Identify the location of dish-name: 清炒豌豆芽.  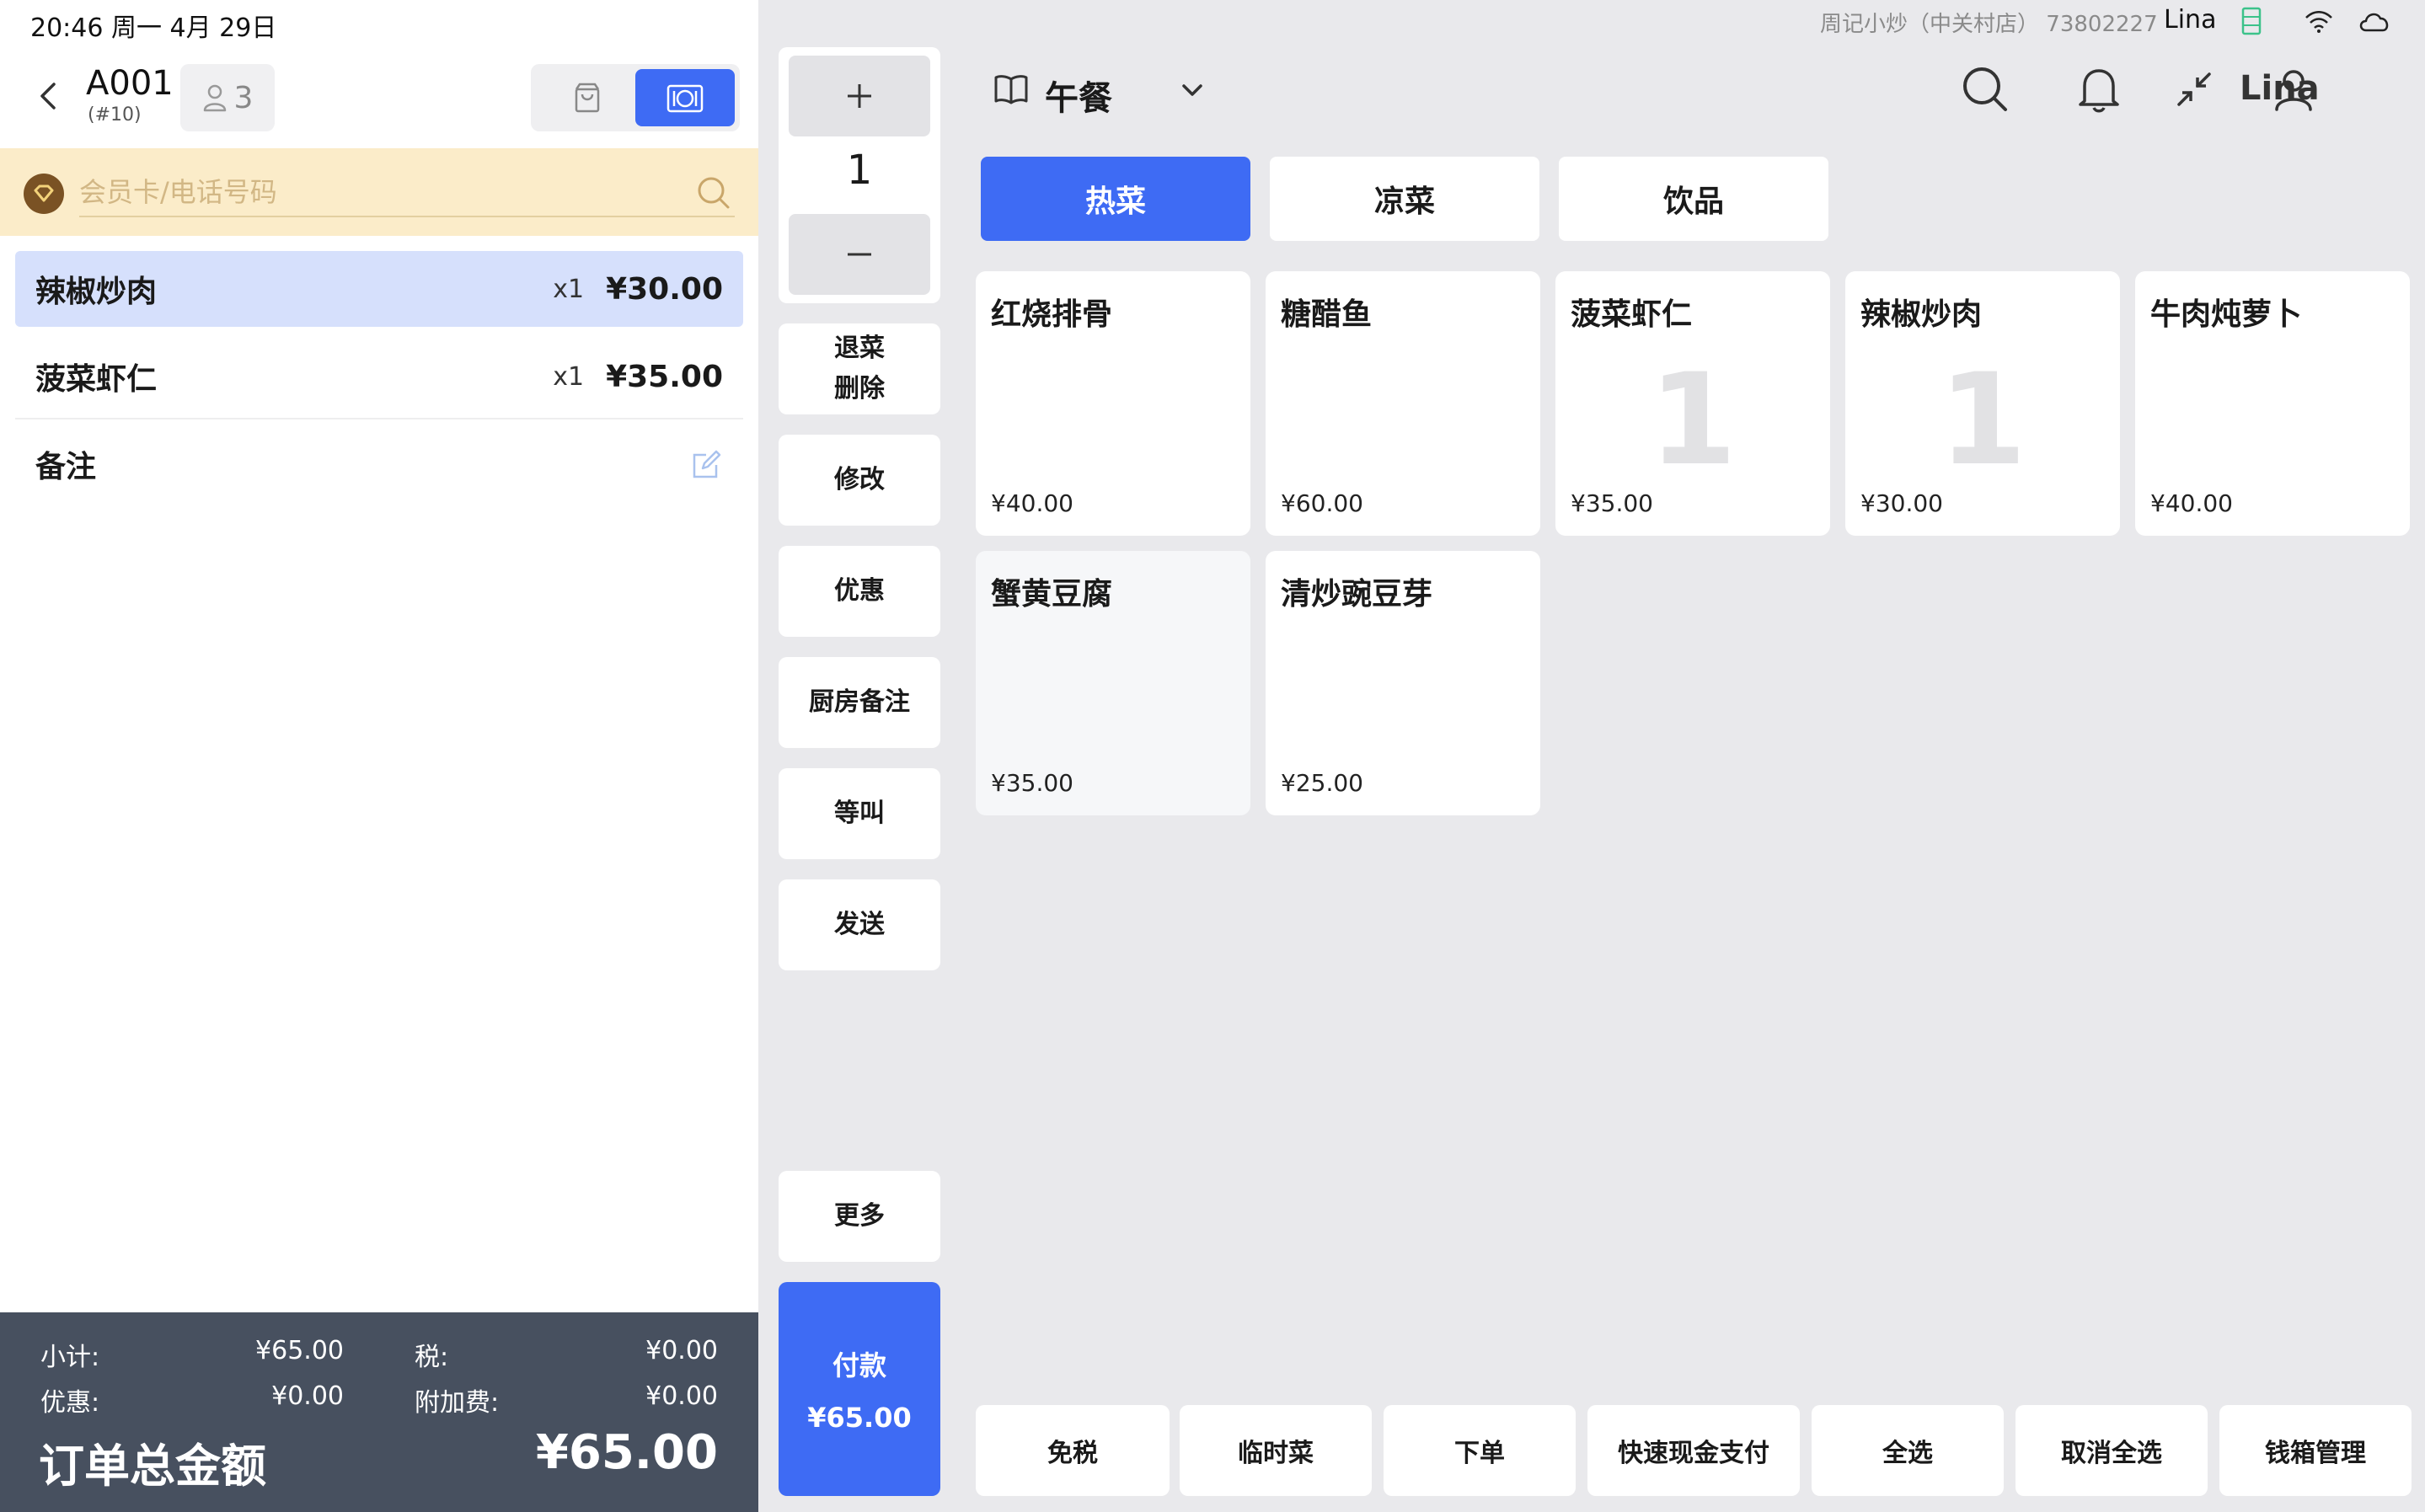
(1357, 594).